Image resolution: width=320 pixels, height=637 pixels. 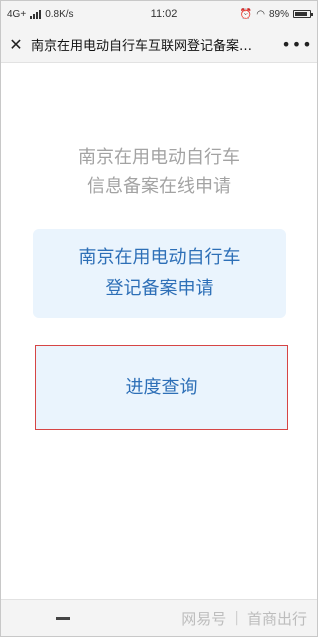 I want to click on apply-line-1: 南京在用电动自行车, so click(x=159, y=257).